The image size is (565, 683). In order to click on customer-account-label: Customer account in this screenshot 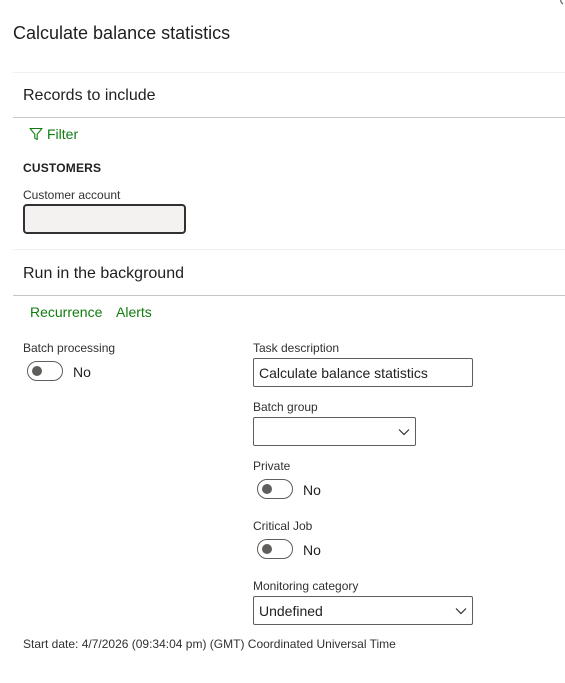, I will do `click(72, 195)`.